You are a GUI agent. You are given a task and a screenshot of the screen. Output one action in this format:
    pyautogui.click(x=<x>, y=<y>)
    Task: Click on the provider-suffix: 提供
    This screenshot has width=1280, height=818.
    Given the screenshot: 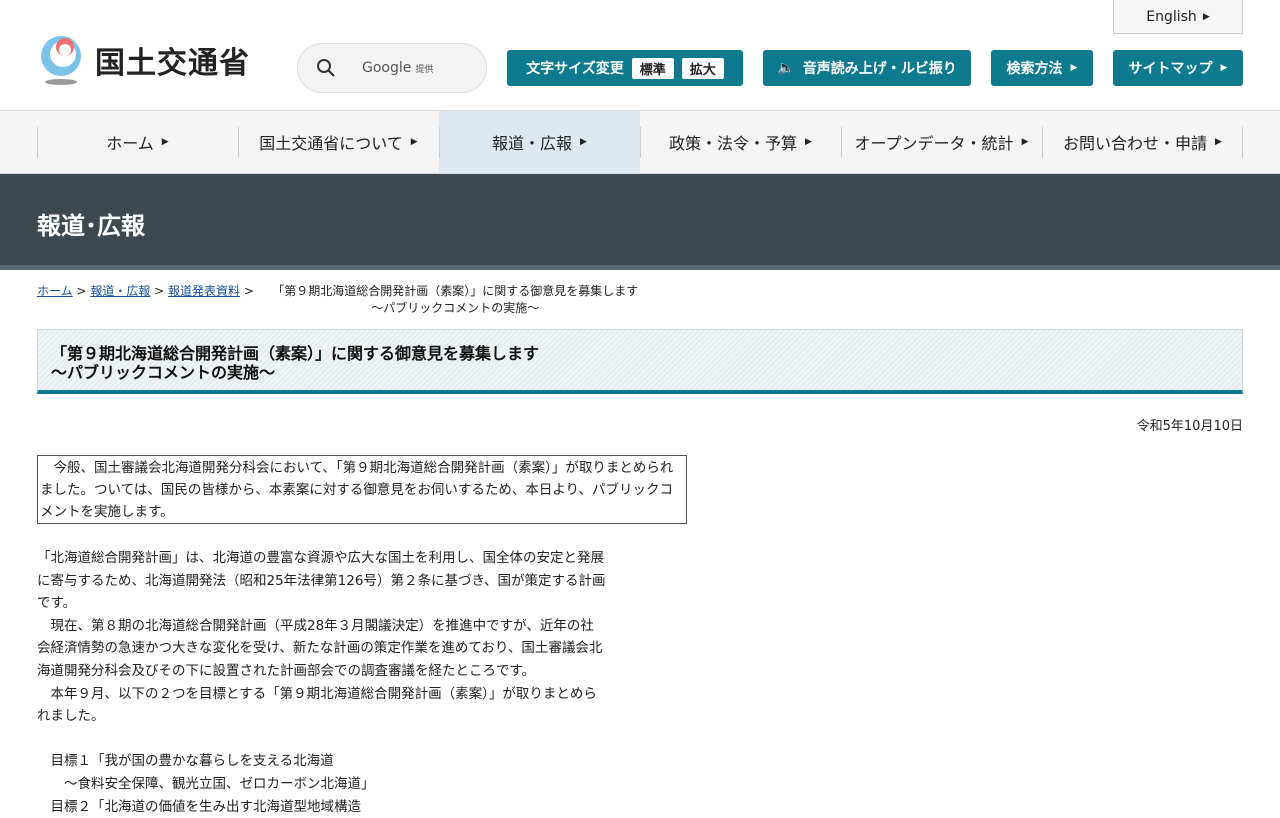 What is the action you would take?
    pyautogui.click(x=424, y=70)
    